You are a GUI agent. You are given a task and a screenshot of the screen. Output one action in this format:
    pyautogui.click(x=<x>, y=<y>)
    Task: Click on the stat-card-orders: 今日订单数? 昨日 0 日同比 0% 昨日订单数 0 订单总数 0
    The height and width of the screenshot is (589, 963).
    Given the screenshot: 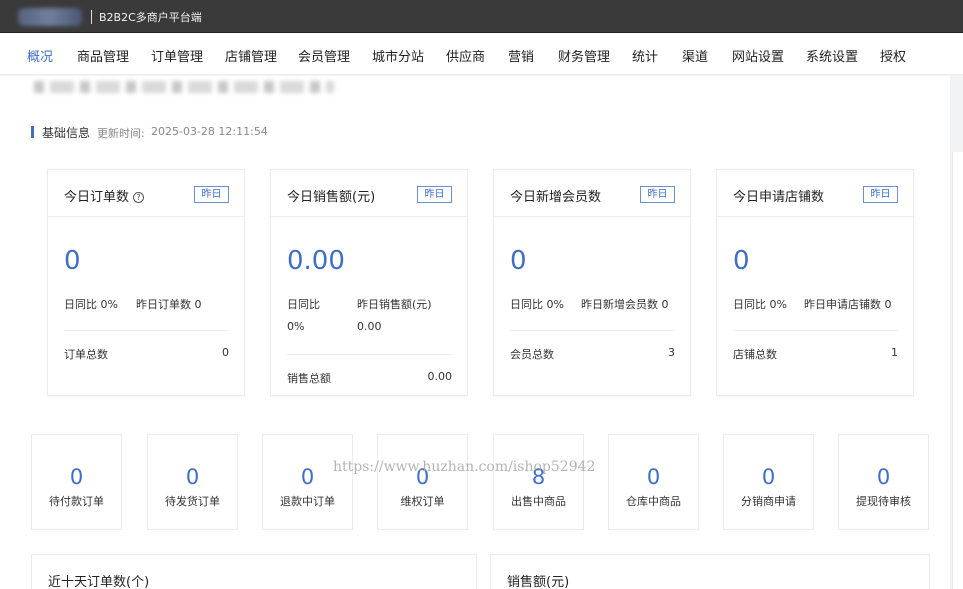 What is the action you would take?
    pyautogui.click(x=146, y=282)
    